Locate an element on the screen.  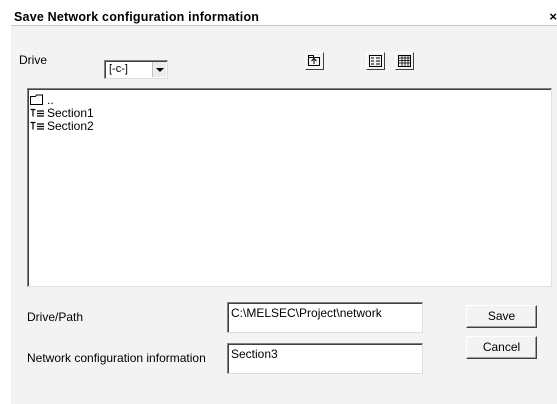
details-view-icon is located at coordinates (404, 61).